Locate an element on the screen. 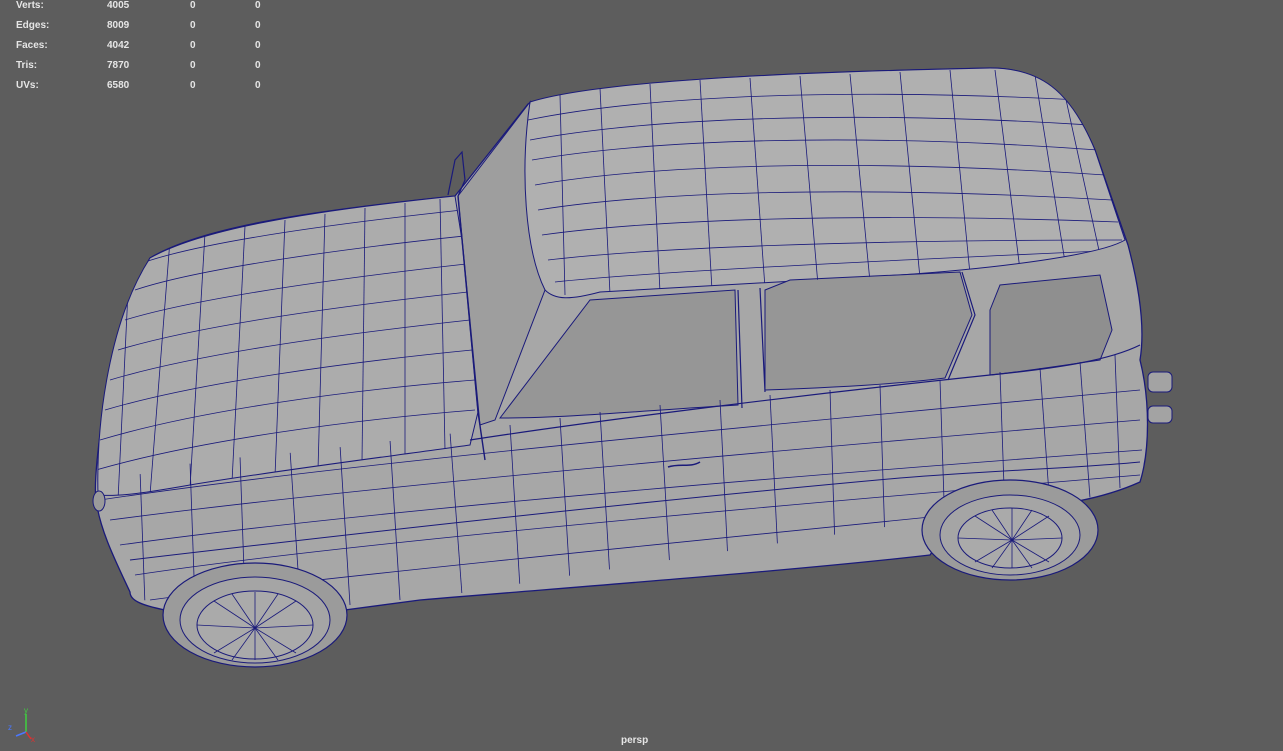 Image resolution: width=1283 pixels, height=751 pixels. rear-side-window is located at coordinates (868, 331).